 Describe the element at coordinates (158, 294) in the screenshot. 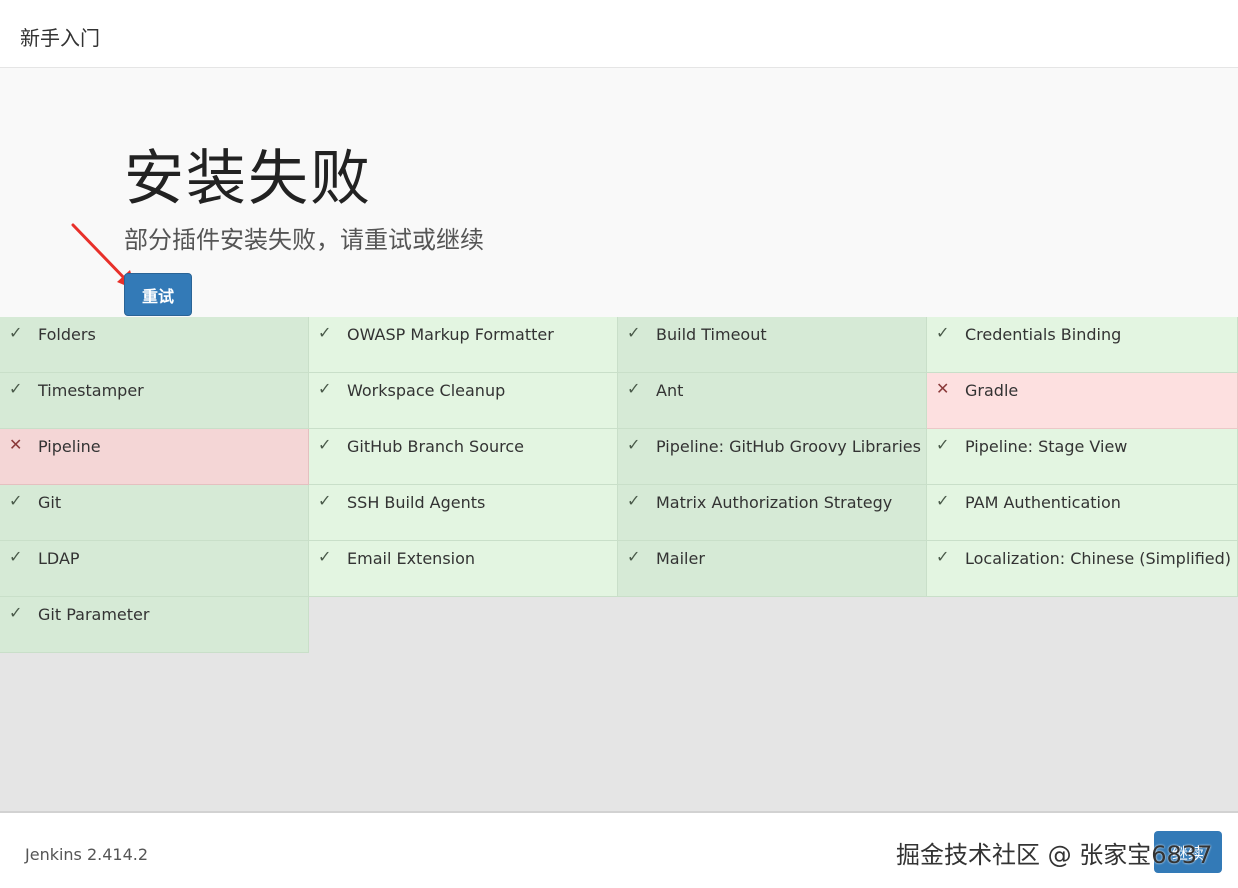

I see `retry-button: 重试` at that location.